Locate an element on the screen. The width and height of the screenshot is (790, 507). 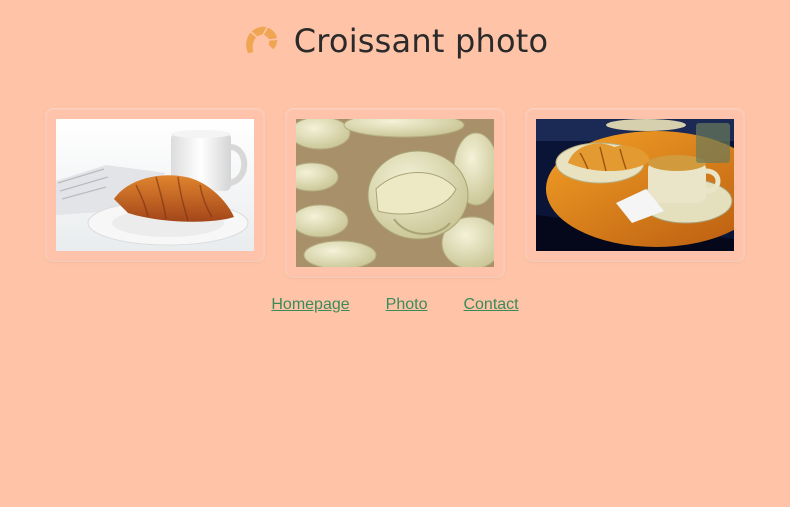
main-nav: Homepage Photo Contact is located at coordinates (395, 305).